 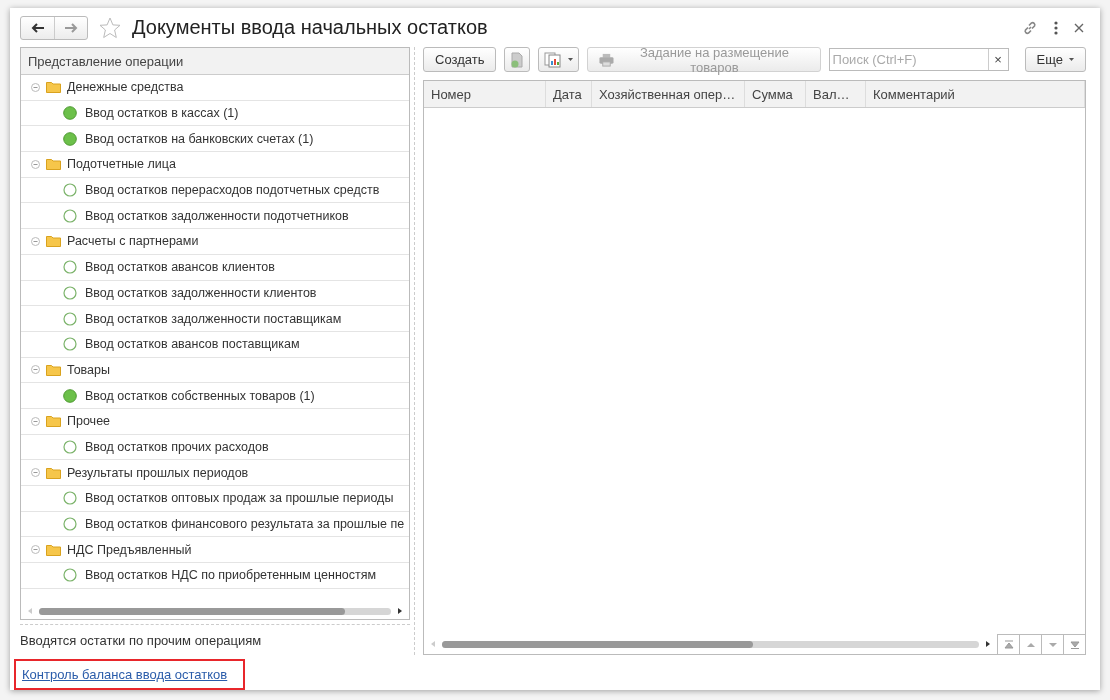 I want to click on tree-row: Ввод остатков на банковских счетах (1), so click(x=215, y=139).